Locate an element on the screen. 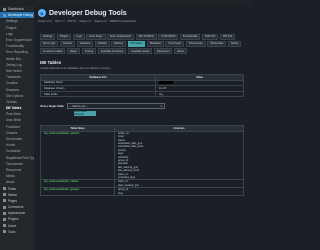  tab-metadata: Metadata is located at coordinates (155, 44).